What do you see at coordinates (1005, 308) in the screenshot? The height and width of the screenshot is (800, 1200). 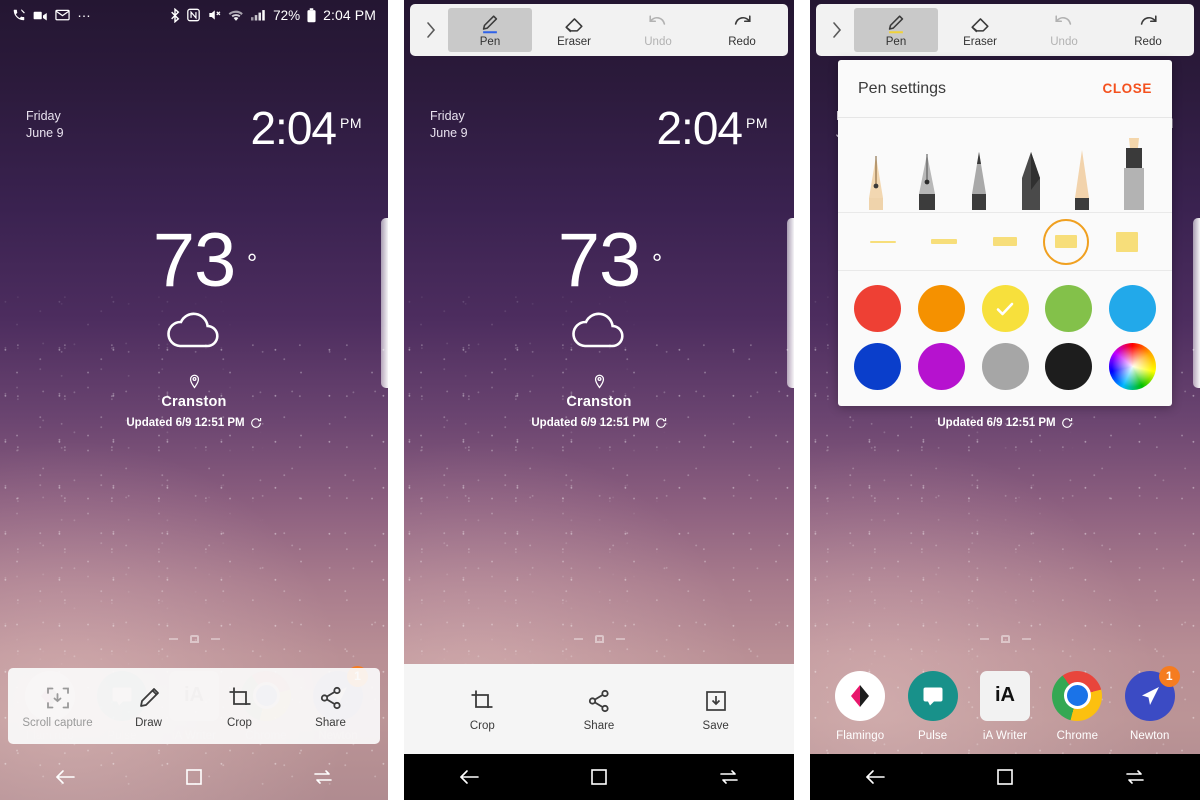 I see `color-swatch-yellow` at bounding box center [1005, 308].